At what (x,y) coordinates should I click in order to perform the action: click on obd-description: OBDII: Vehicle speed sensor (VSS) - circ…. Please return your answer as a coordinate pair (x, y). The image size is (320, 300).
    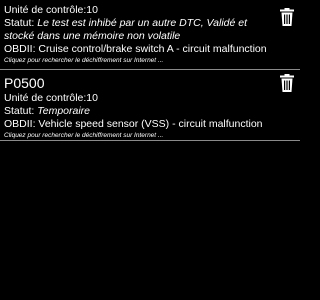
    Looking at the image, I should click on (133, 124).